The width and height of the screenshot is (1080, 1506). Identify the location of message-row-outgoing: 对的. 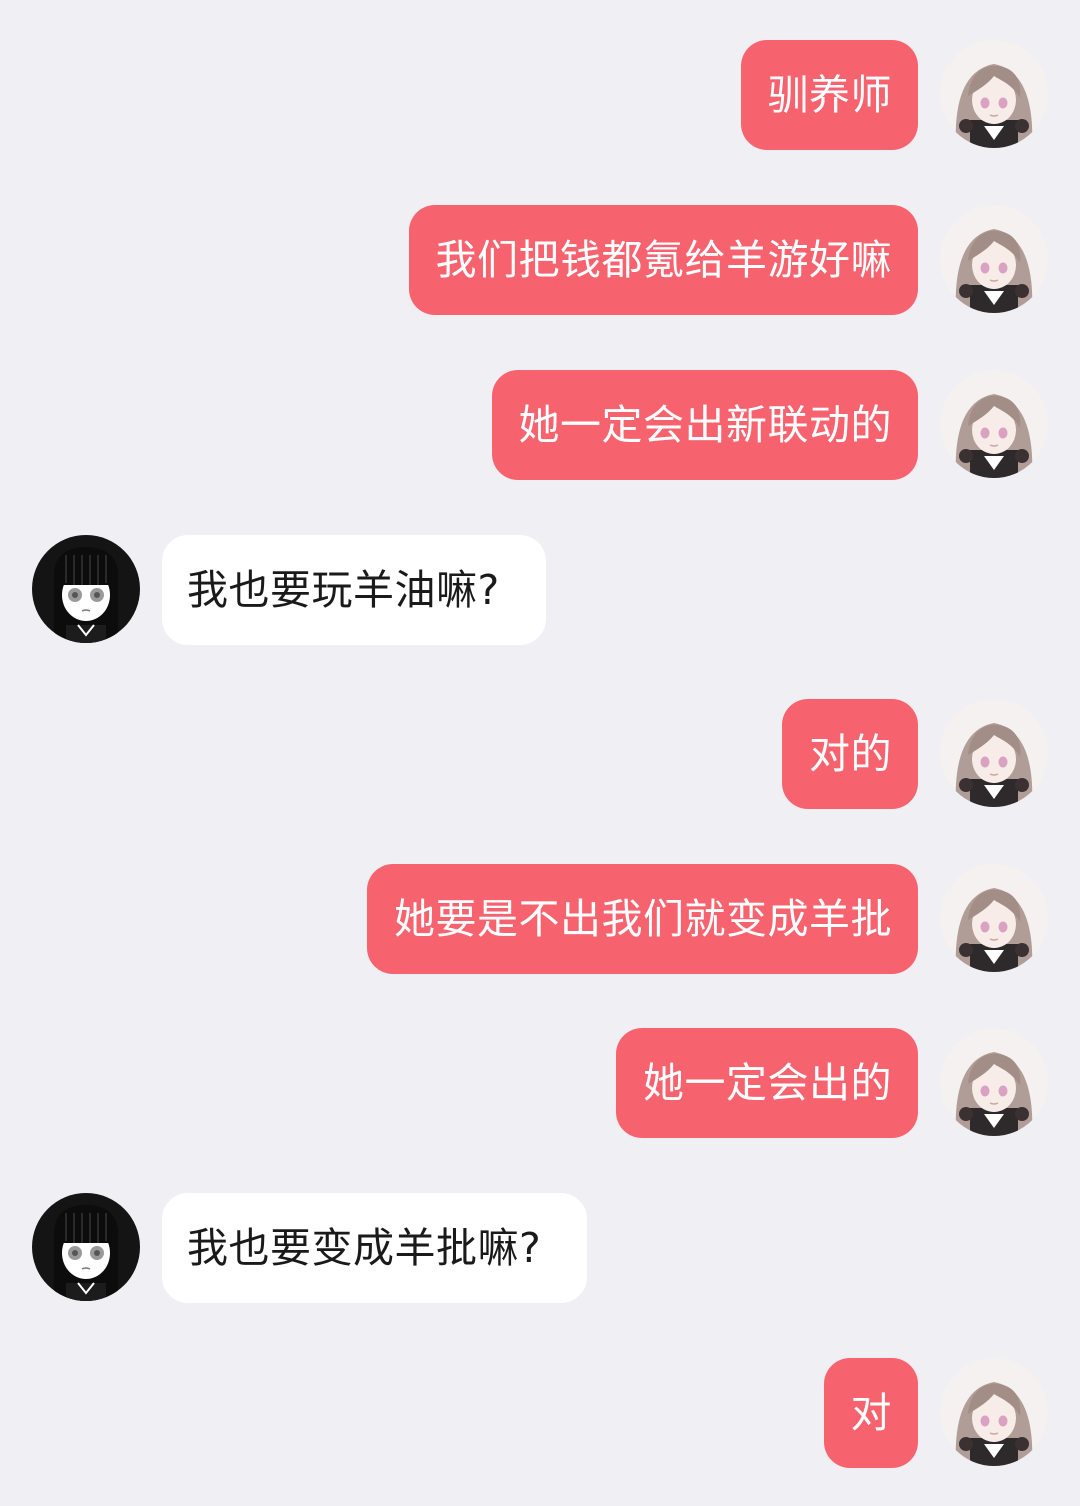
(540, 754).